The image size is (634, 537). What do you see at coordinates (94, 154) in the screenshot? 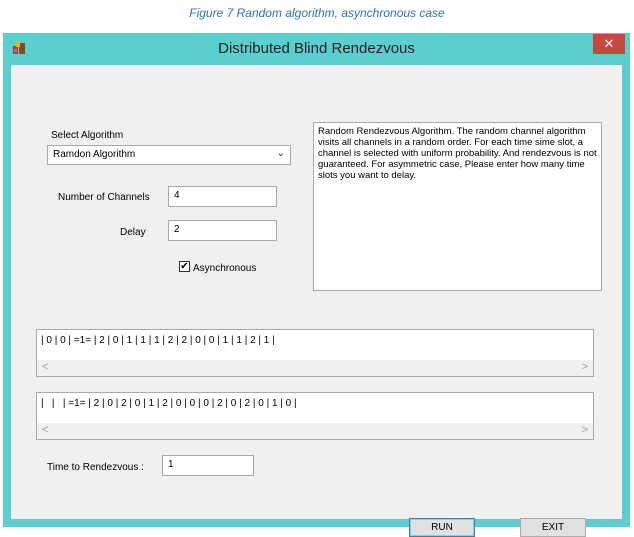
I see `algorithm-select-value: Ramdon Algorithm` at bounding box center [94, 154].